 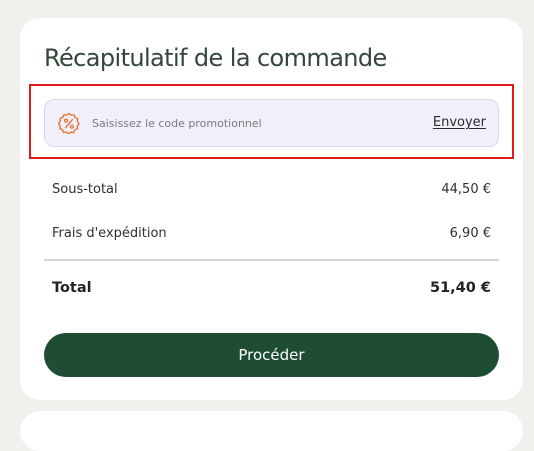 I want to click on promo-submit-link: Envoyer, so click(x=459, y=123).